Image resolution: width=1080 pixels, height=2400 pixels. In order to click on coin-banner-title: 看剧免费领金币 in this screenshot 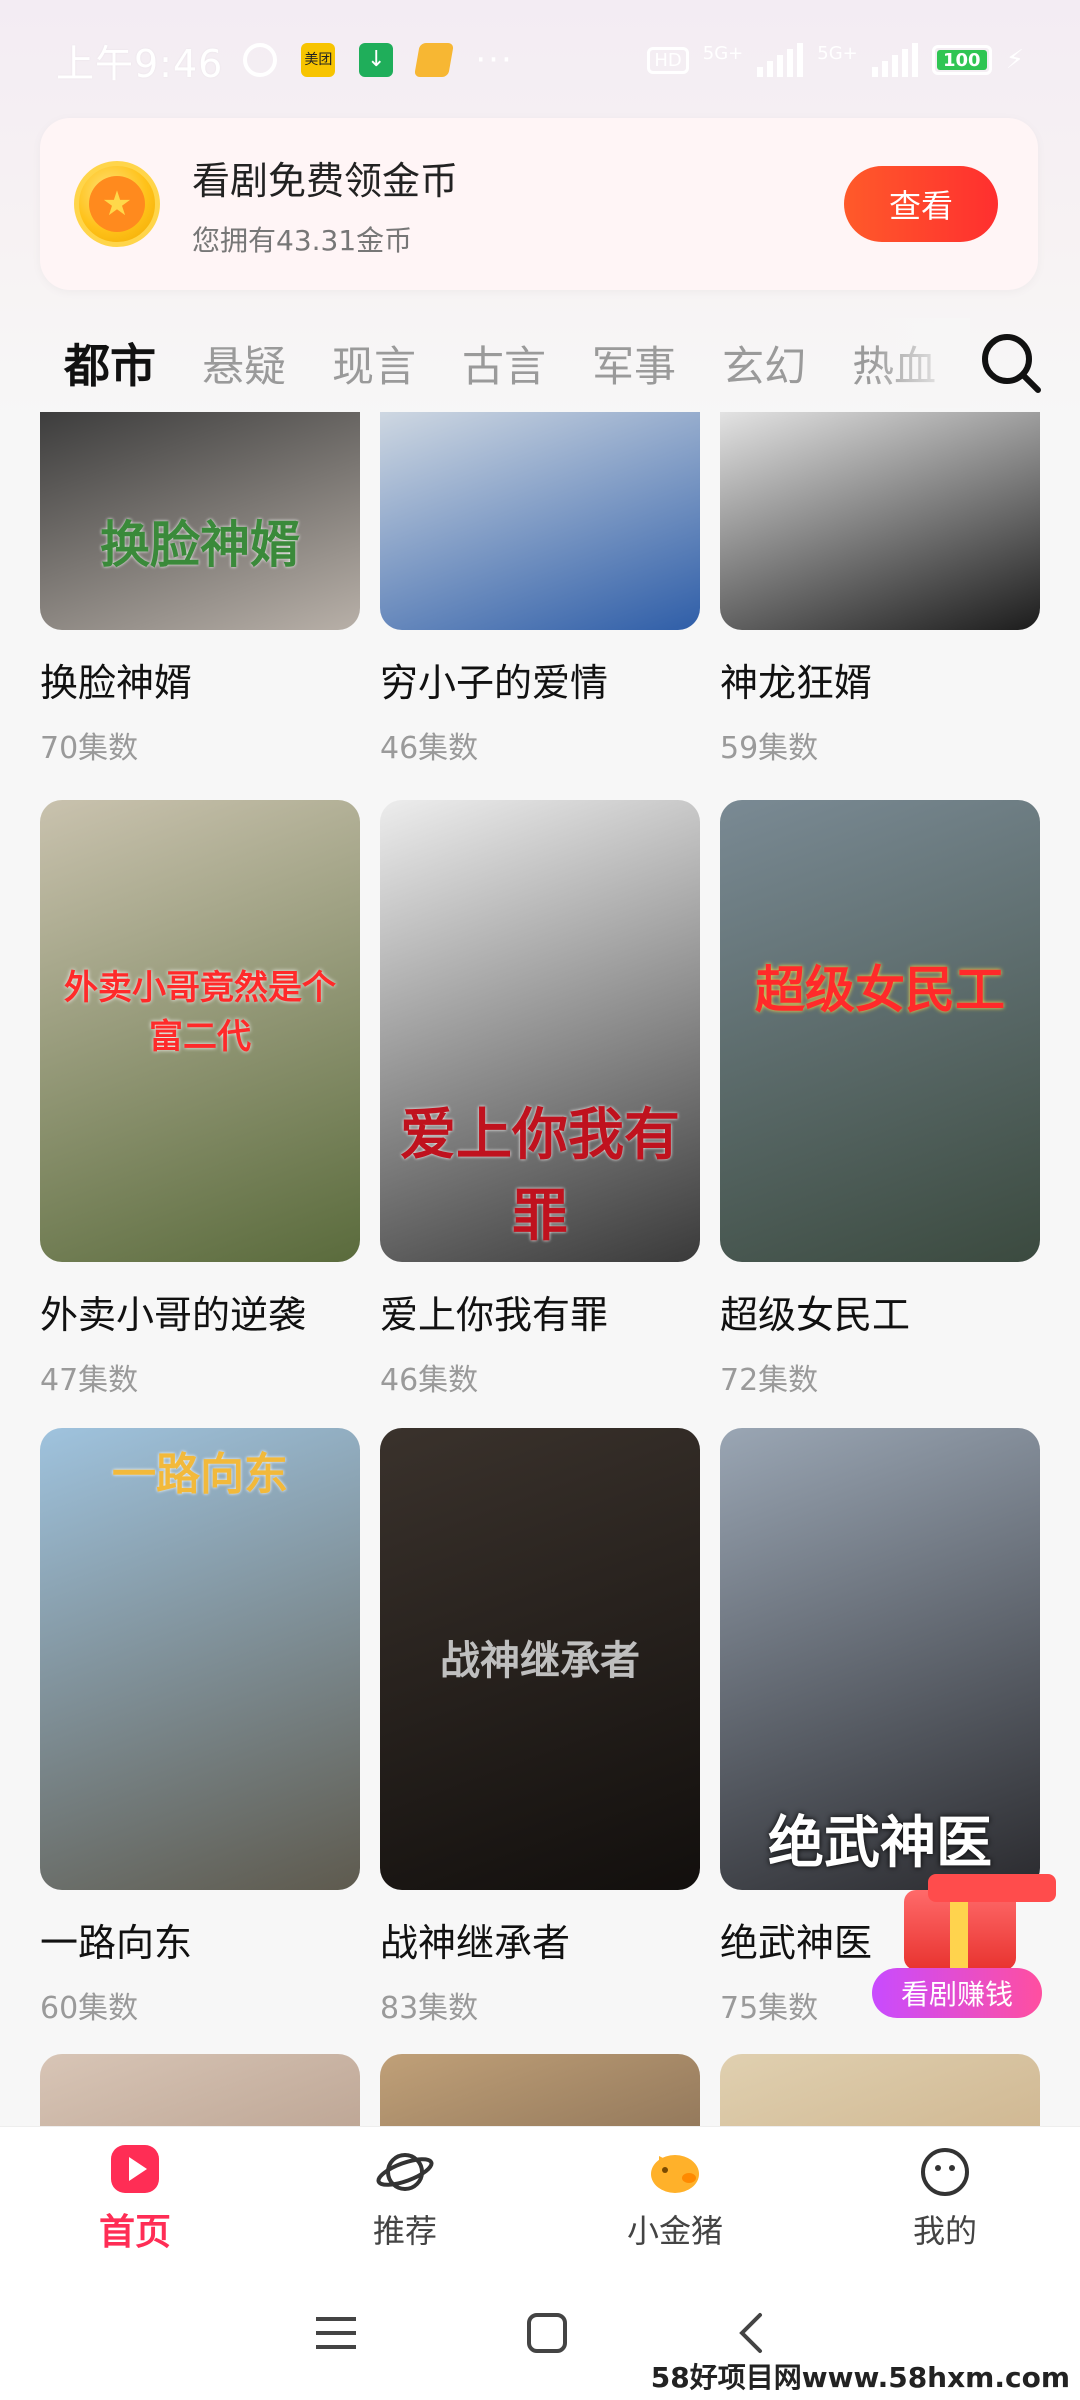, I will do `click(325, 180)`.